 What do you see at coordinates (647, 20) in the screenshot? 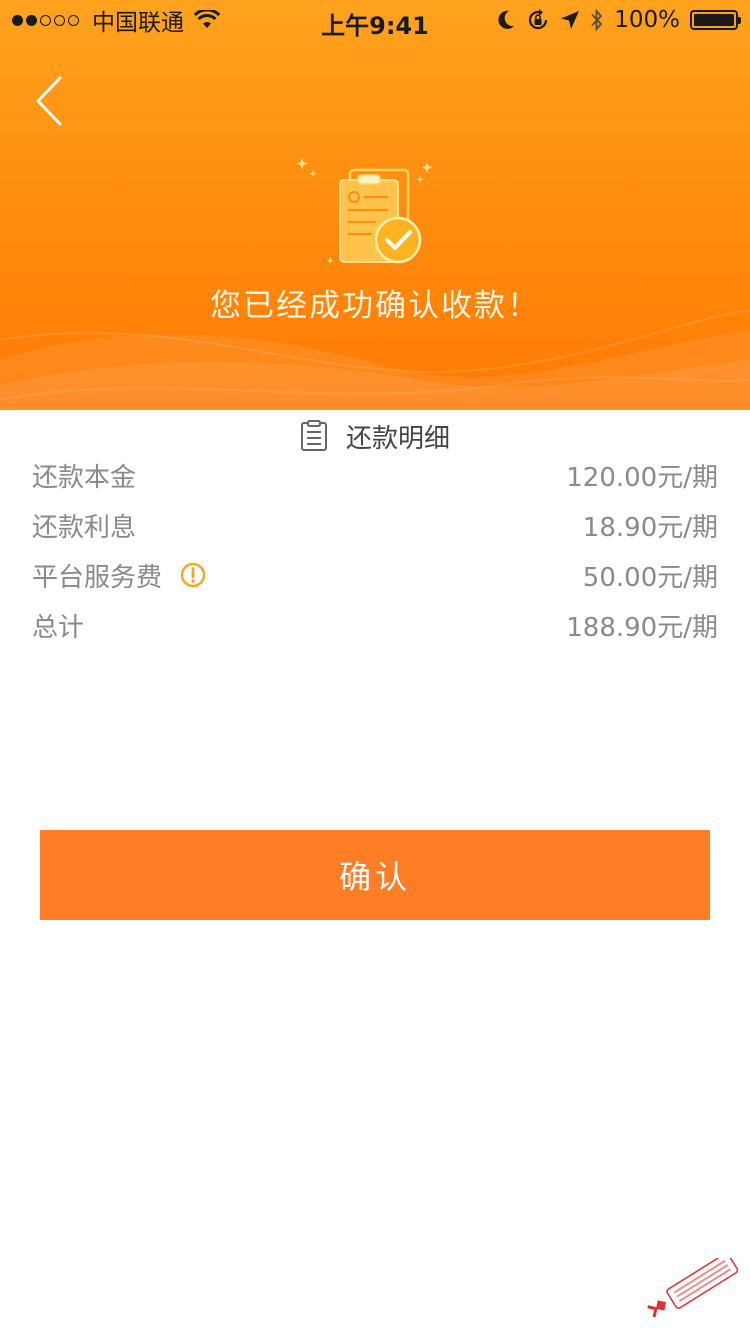
I see `battery-percent: 100%` at bounding box center [647, 20].